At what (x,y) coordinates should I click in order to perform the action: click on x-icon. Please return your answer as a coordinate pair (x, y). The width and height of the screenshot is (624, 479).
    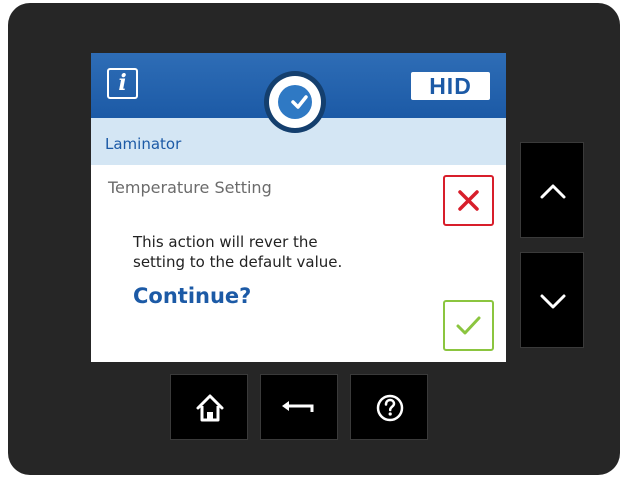
    Looking at the image, I should click on (468, 200).